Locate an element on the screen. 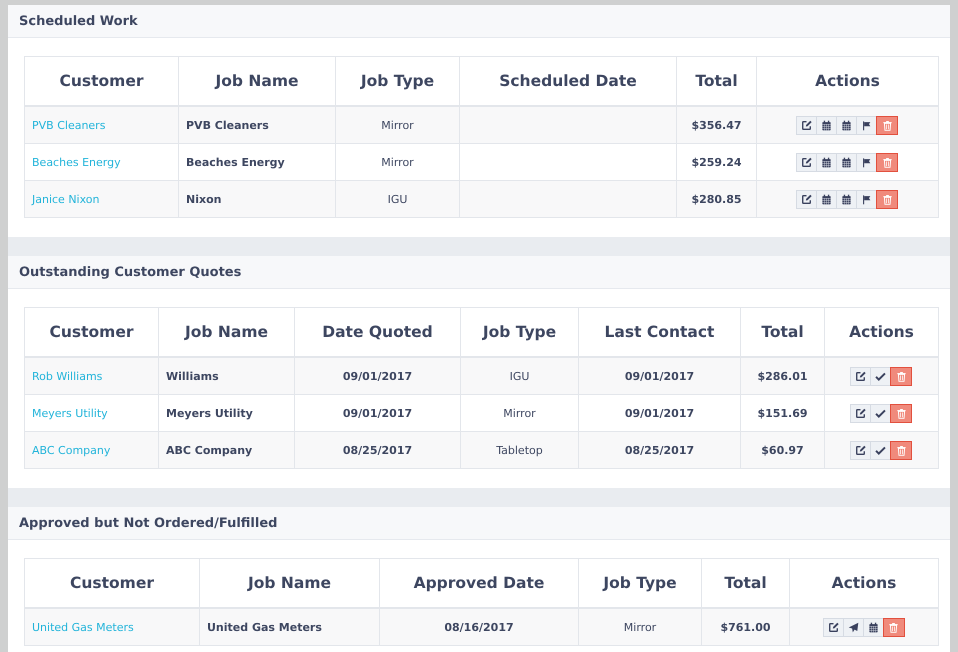 The height and width of the screenshot is (652, 958). table-cell: United Gas Meters is located at coordinates (290, 627).